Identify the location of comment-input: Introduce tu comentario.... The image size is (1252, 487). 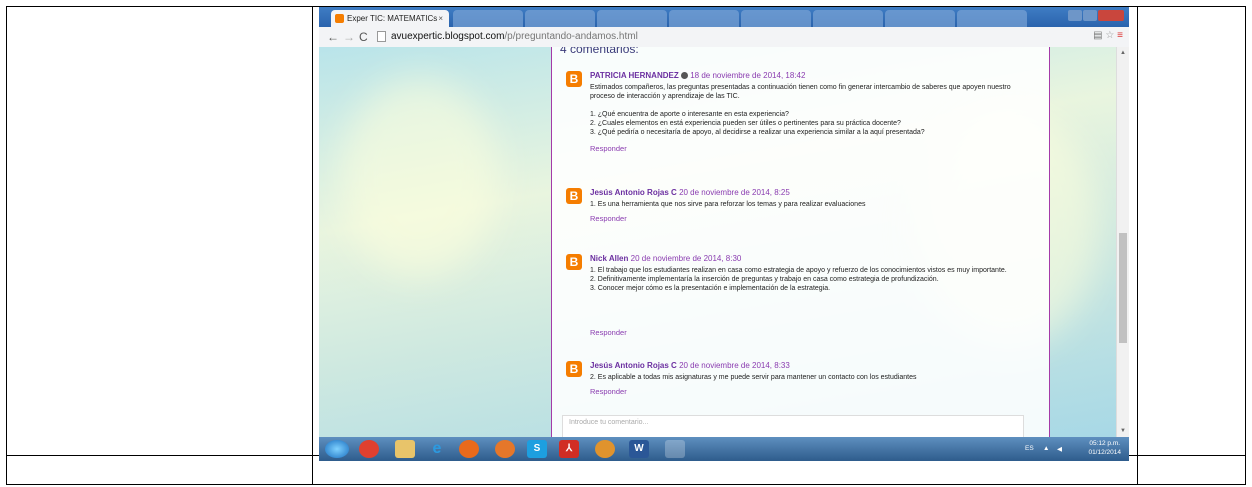
(793, 426).